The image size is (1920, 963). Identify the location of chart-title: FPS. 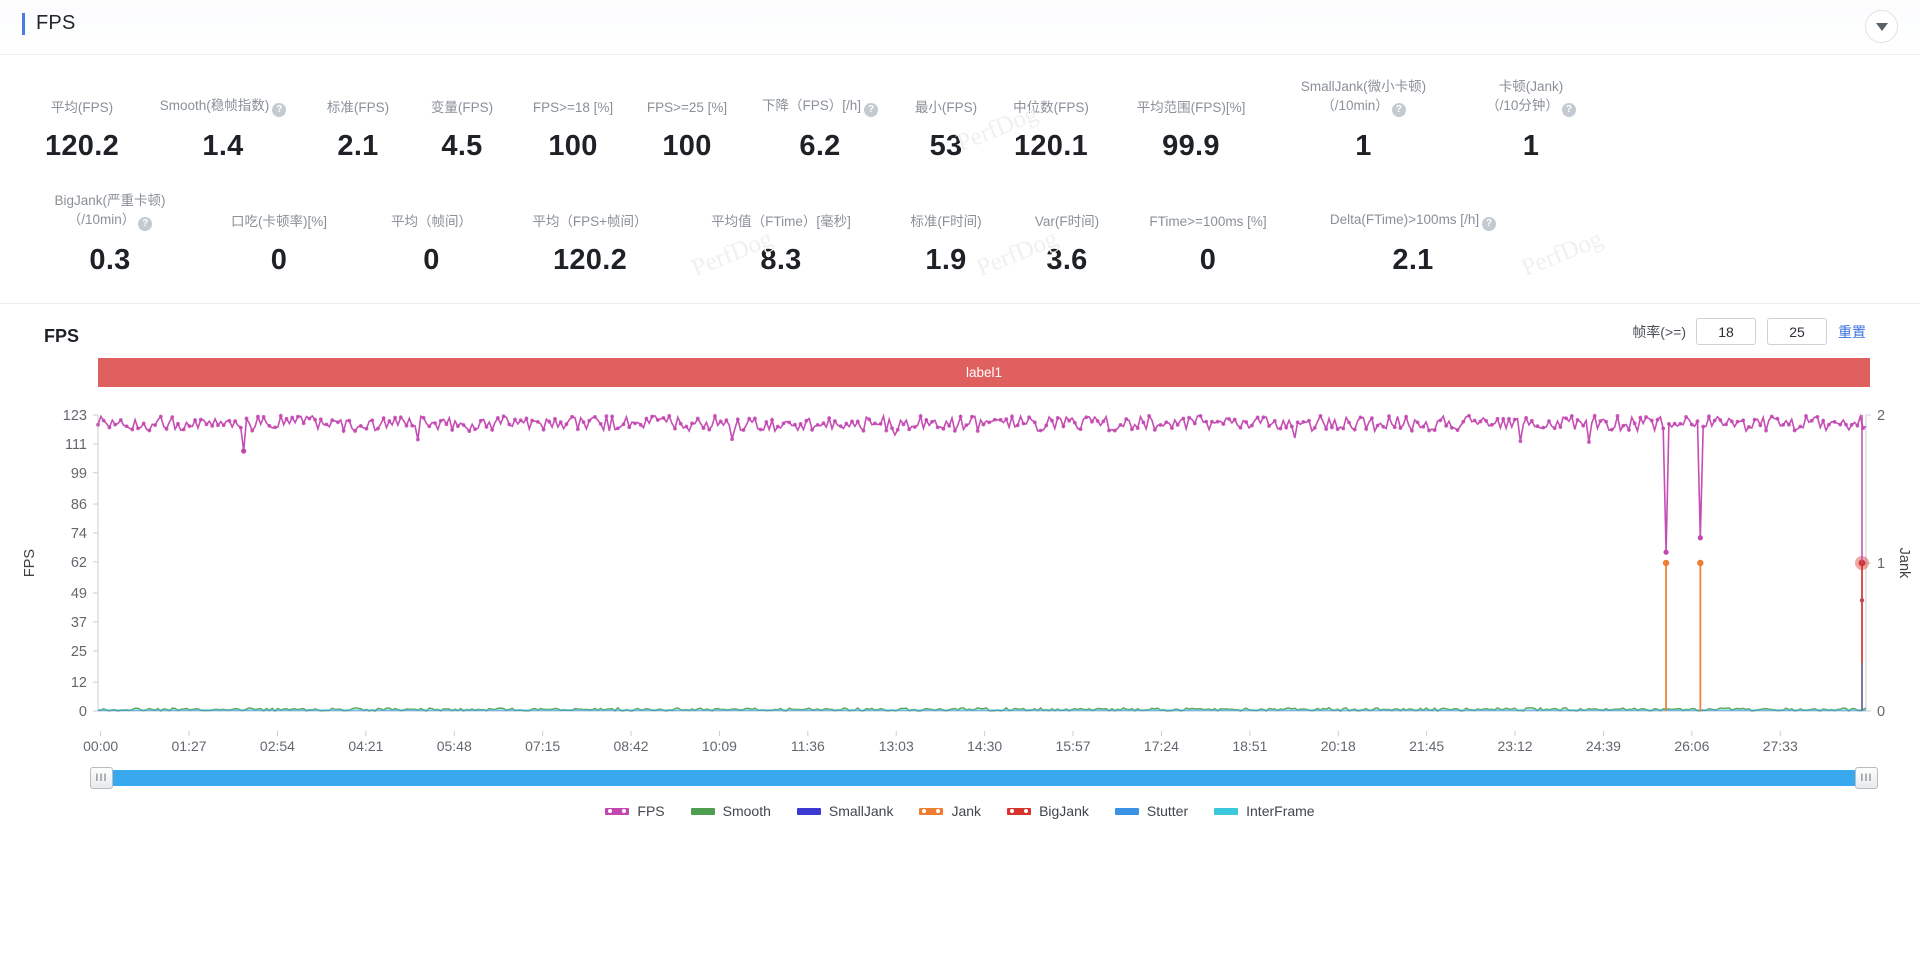
(62, 335).